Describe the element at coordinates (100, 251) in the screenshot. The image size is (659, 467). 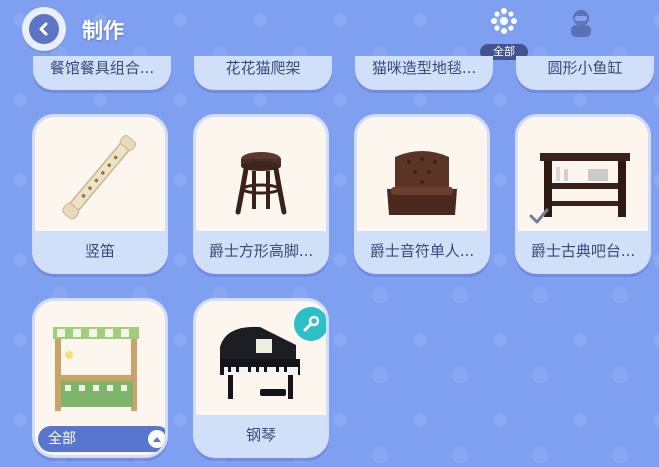
I see `item-label: 竖笛` at that location.